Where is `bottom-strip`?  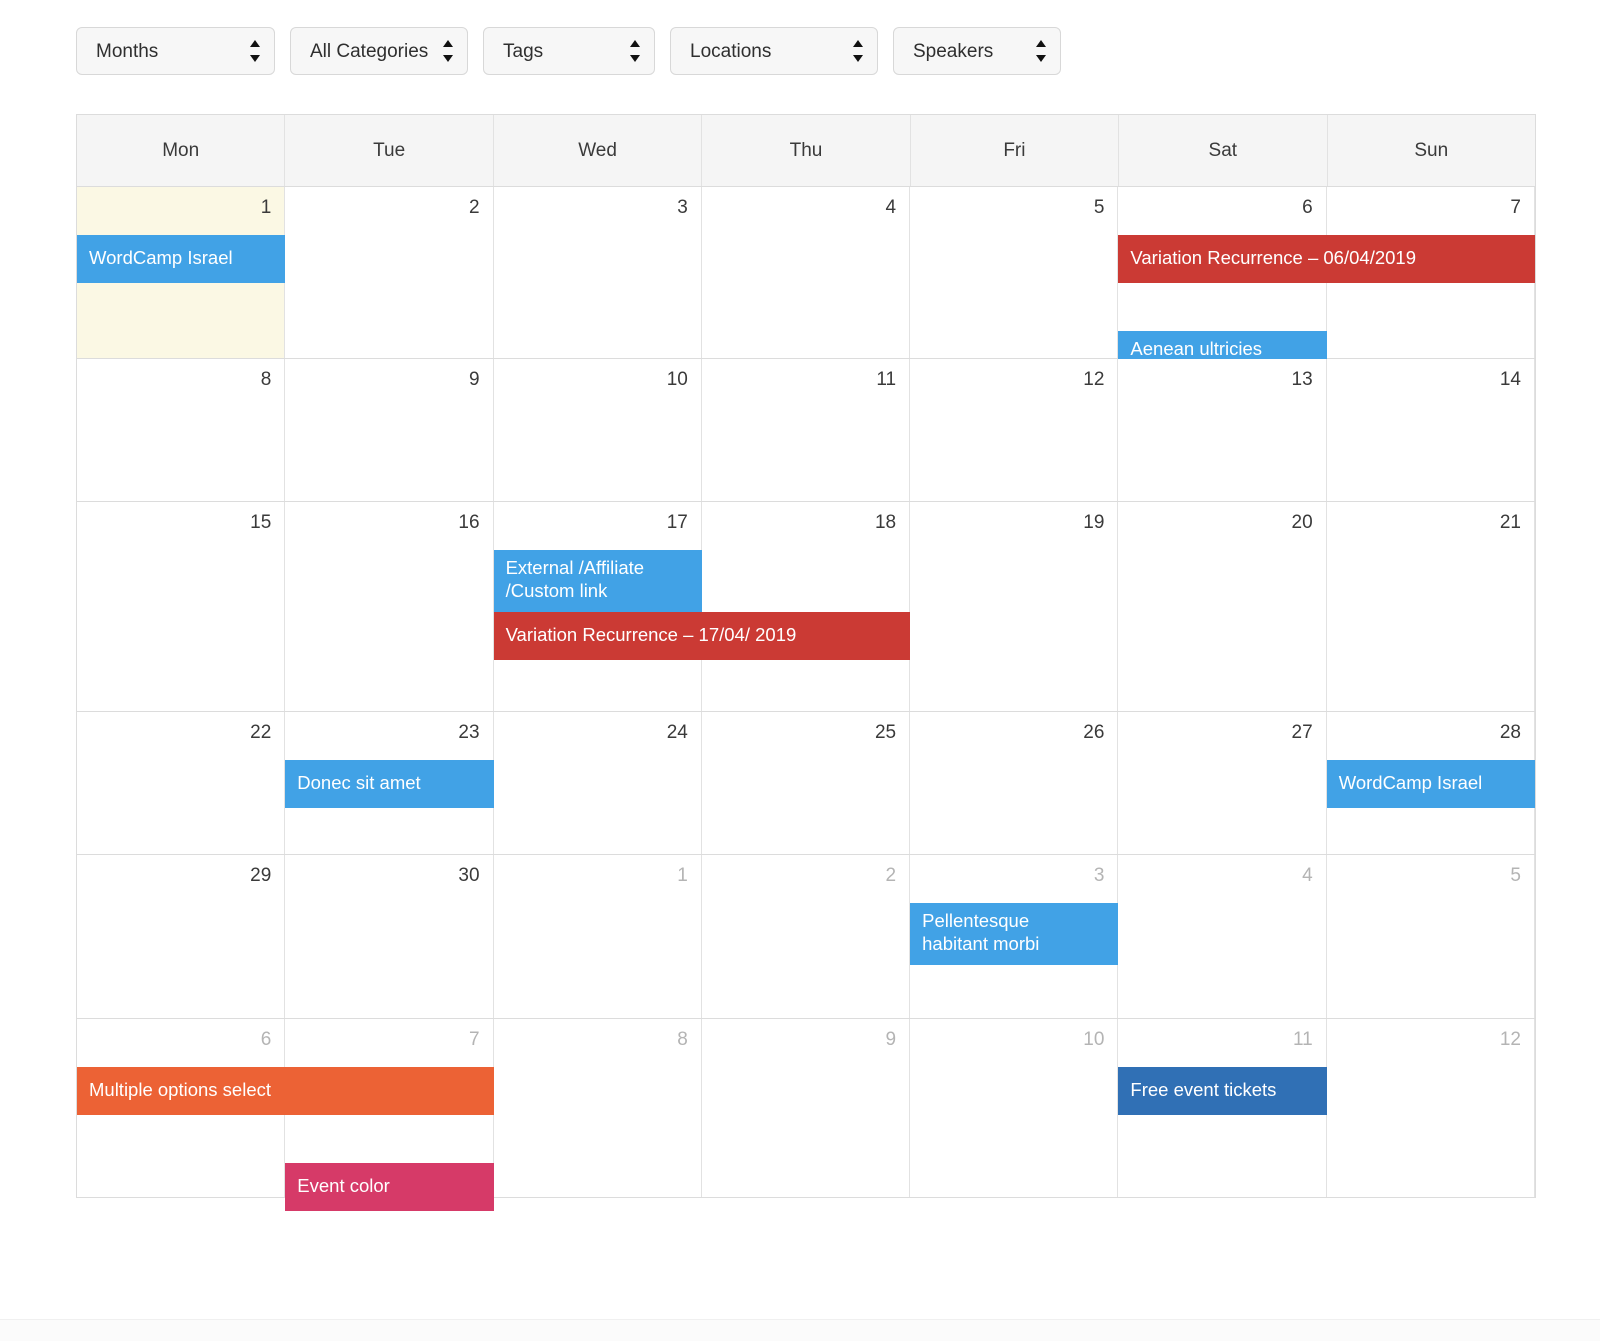
bottom-strip is located at coordinates (800, 1330).